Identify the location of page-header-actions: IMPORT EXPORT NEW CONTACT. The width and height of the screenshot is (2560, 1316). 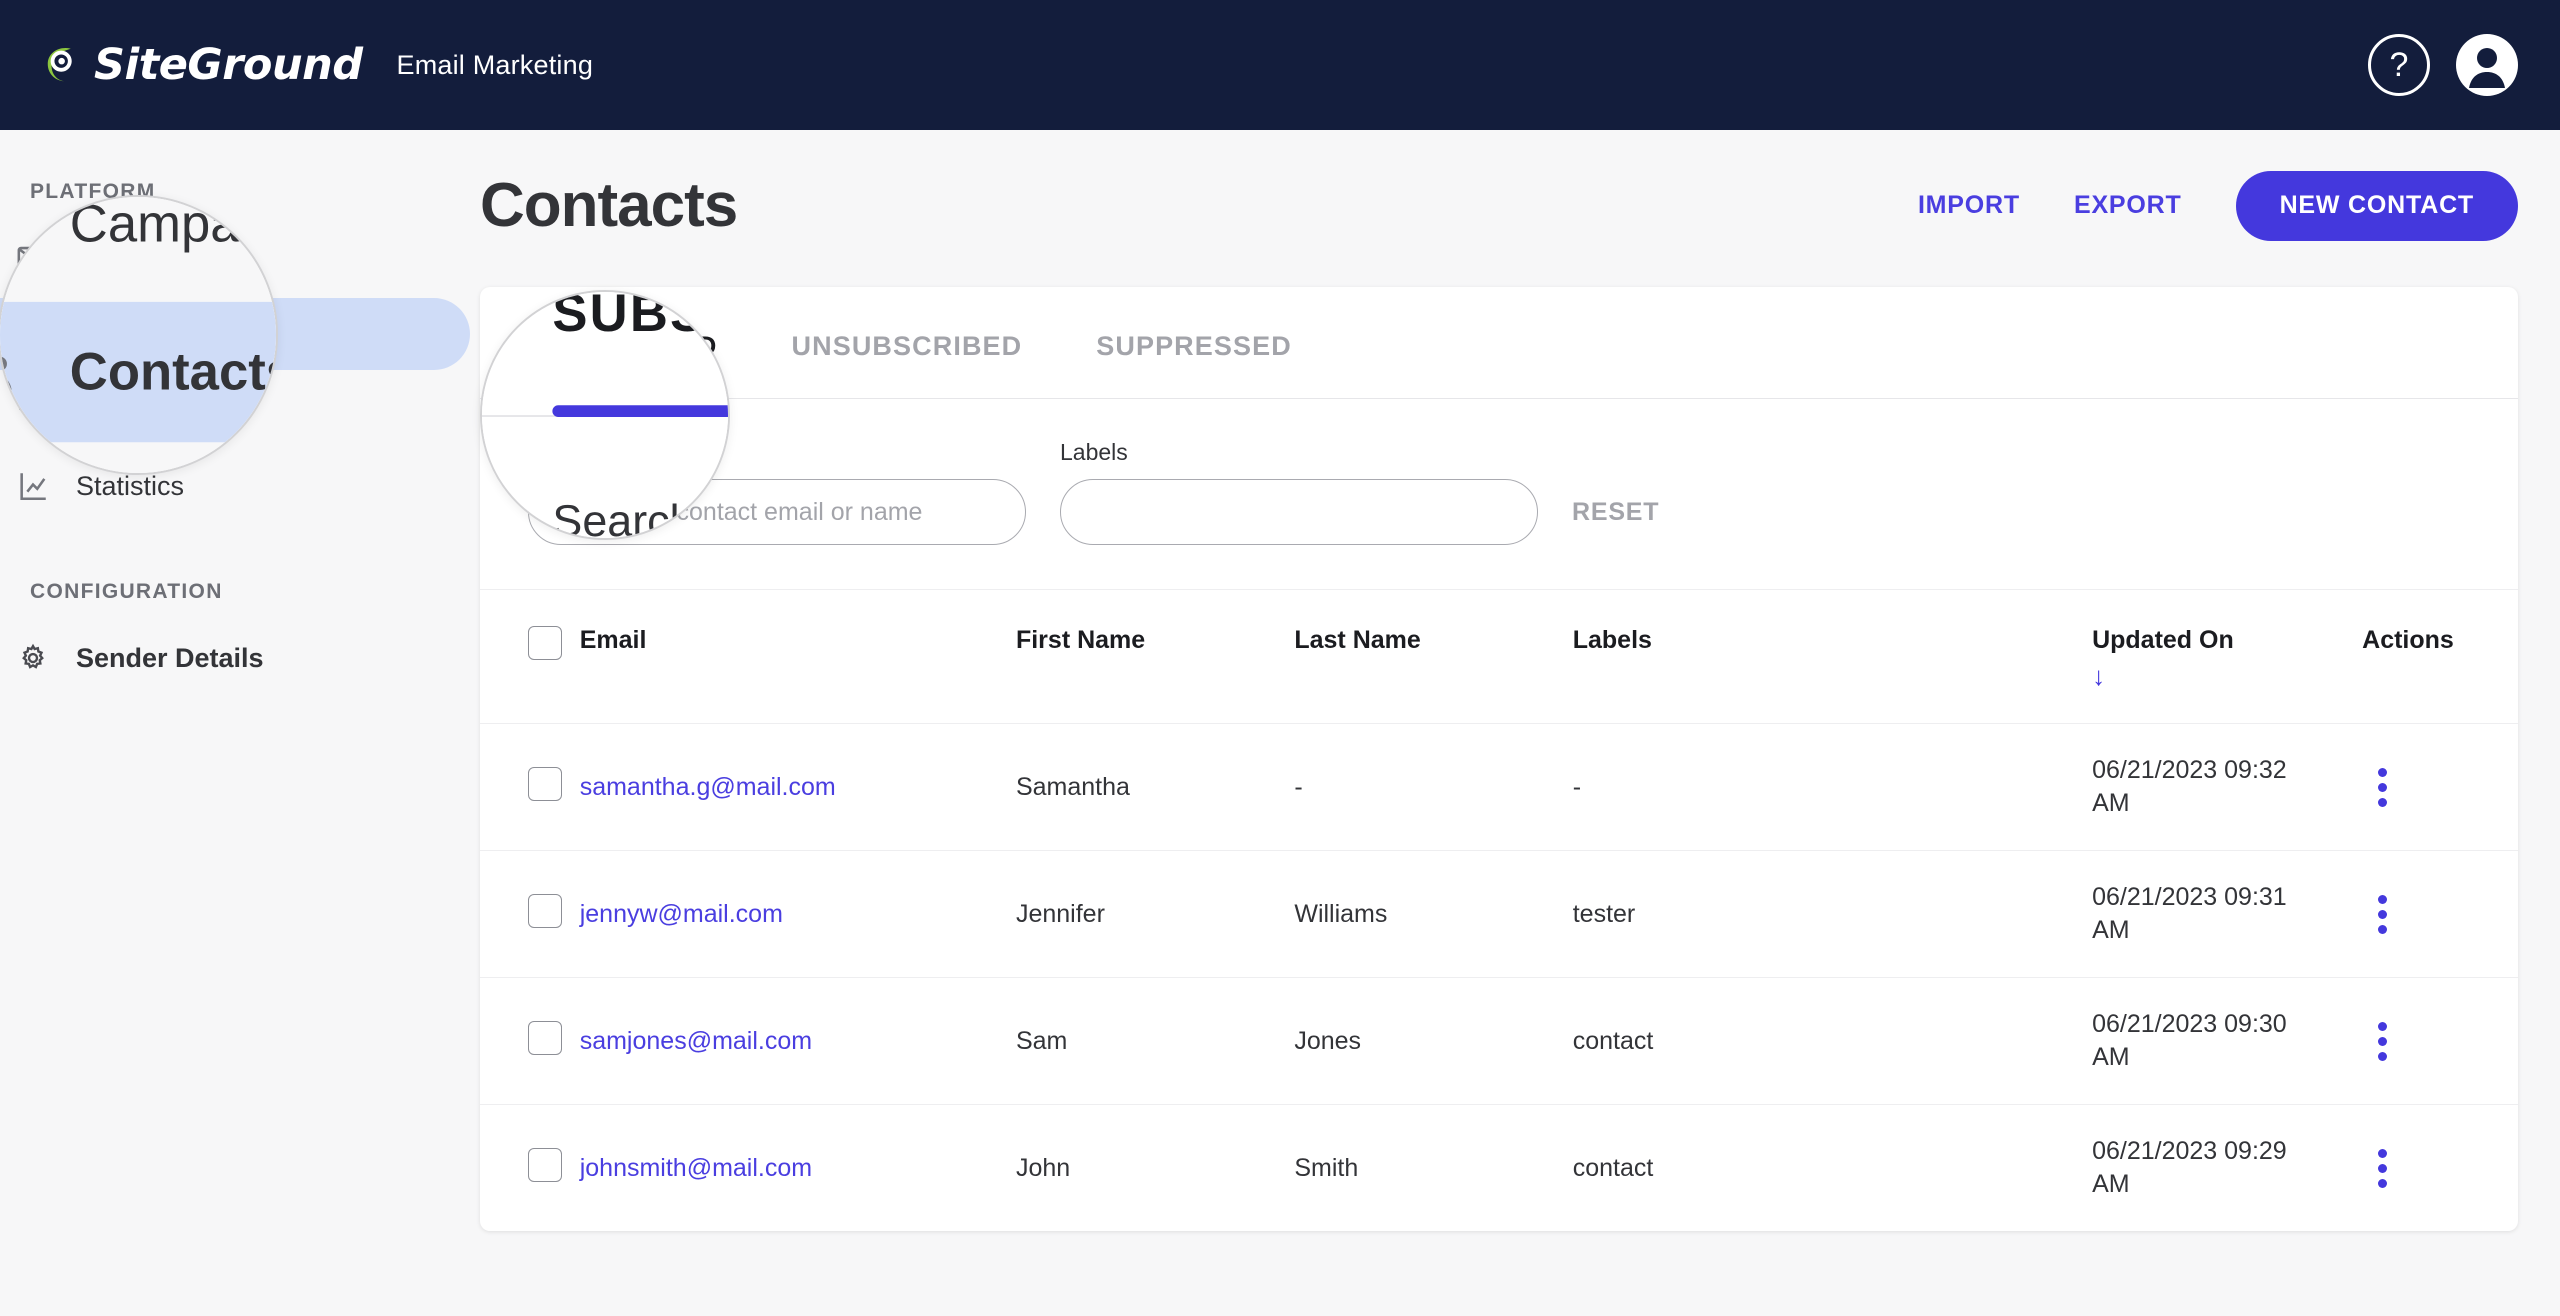
(2218, 205).